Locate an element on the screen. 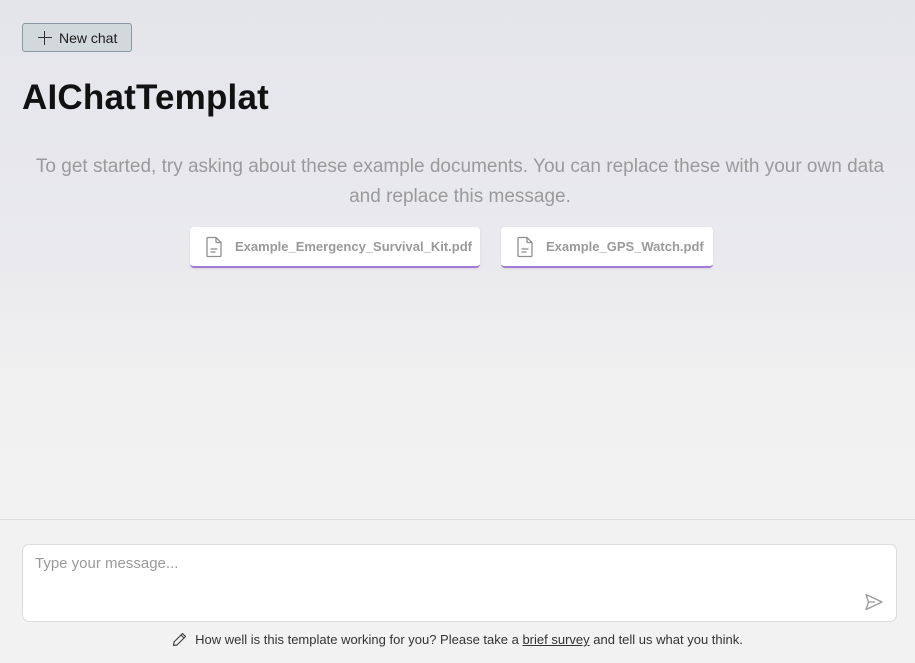 Image resolution: width=915 pixels, height=663 pixels. document-card-emergency-survival-kit: Example_Emergency_Survival_Kit.pdf is located at coordinates (335, 247).